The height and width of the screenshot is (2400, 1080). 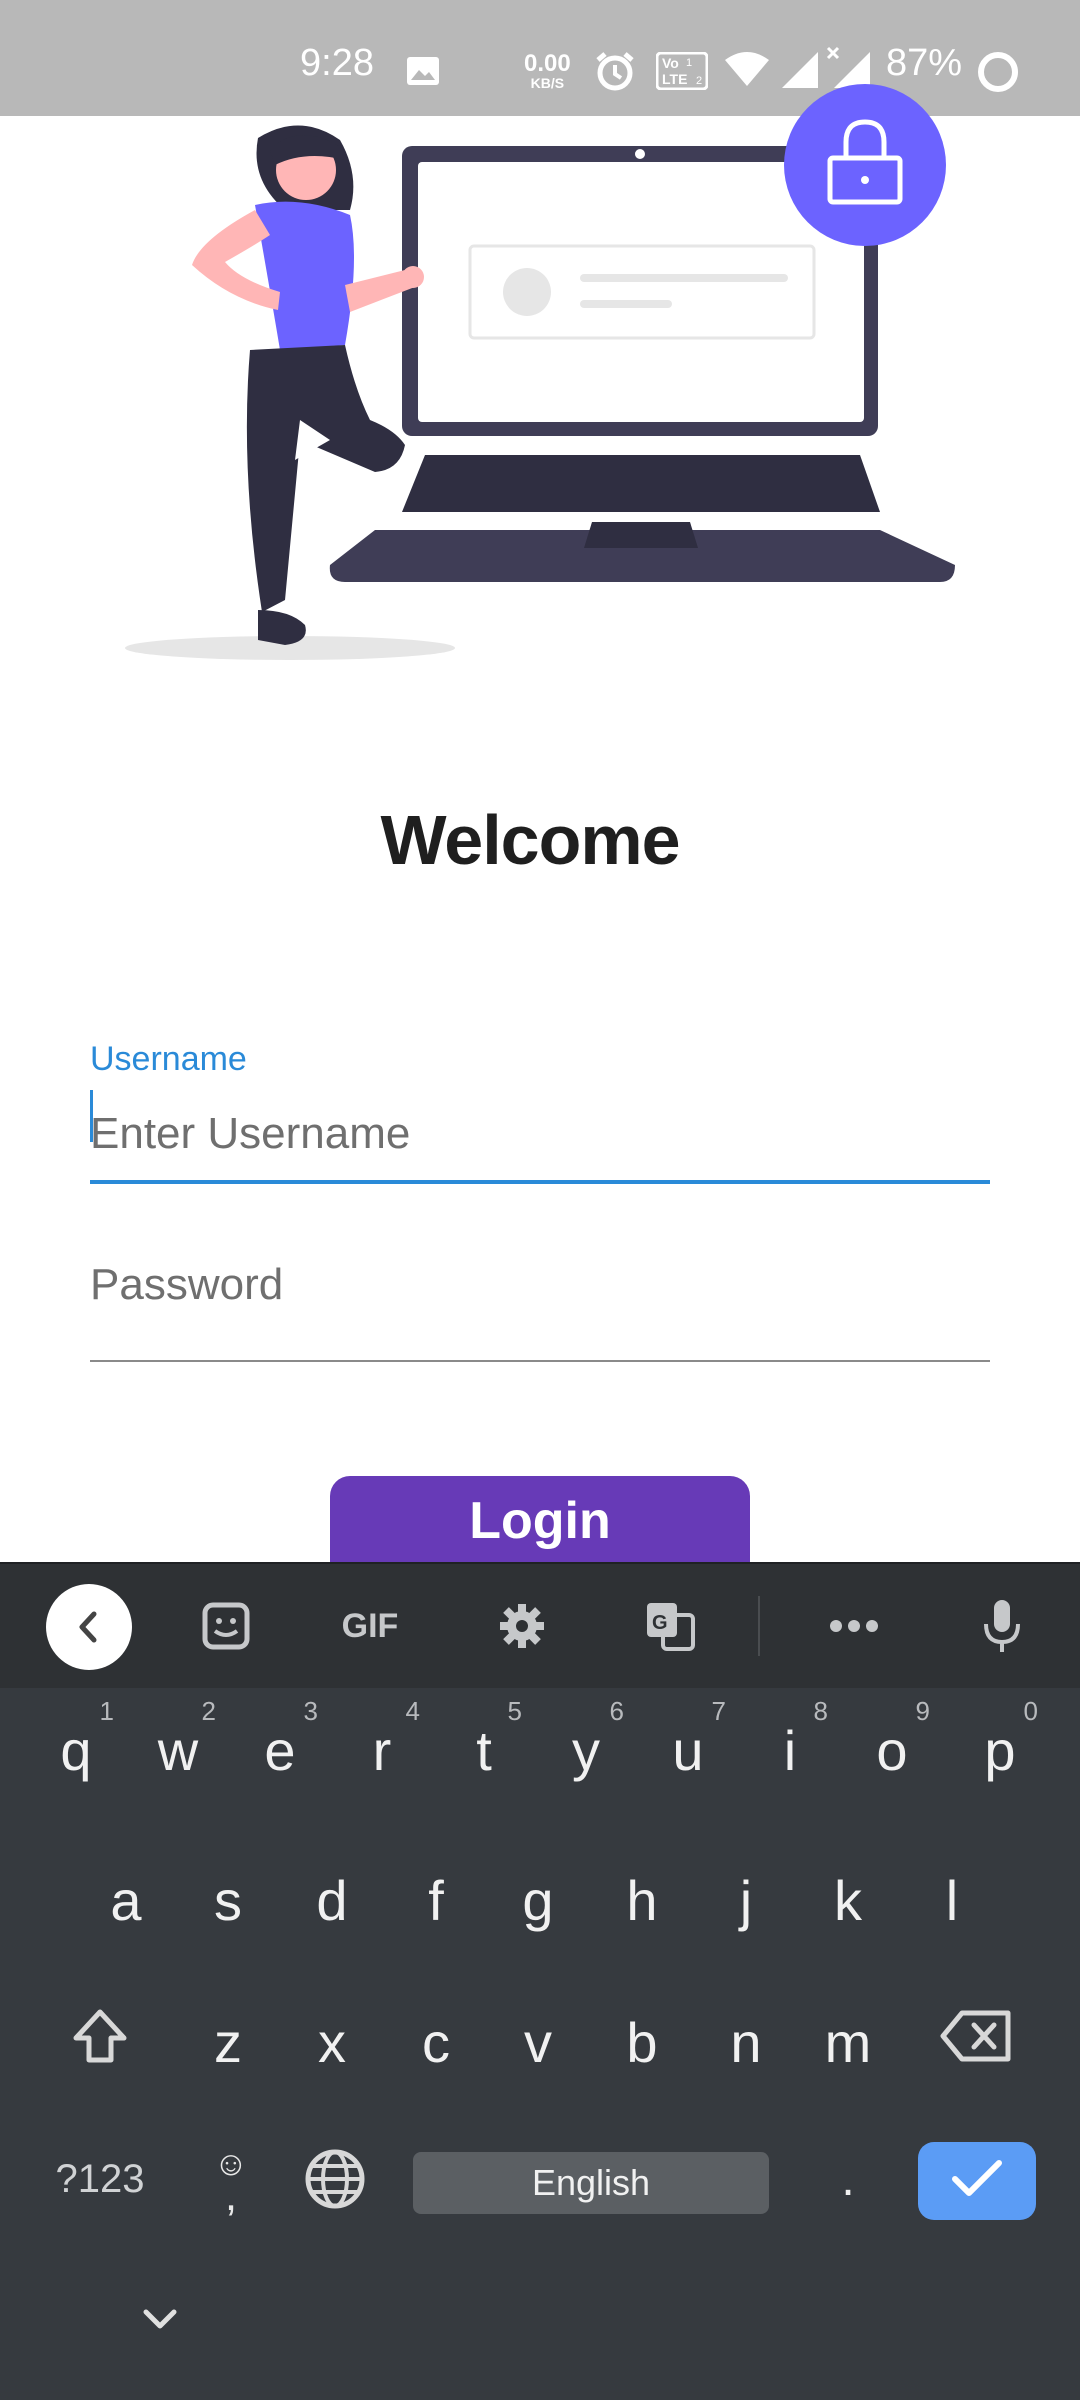 I want to click on key-hint: 6, so click(x=616, y=1711).